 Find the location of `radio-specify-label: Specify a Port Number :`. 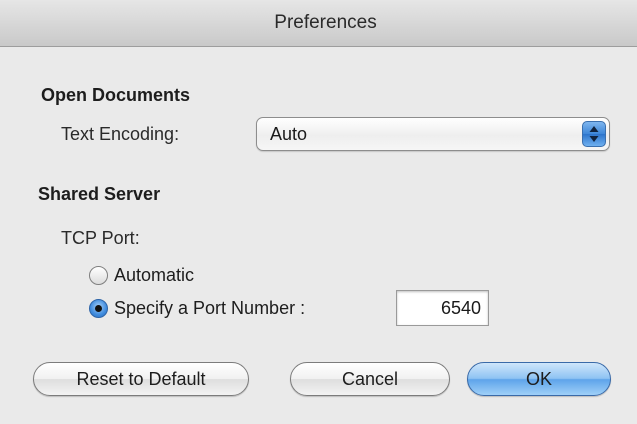

radio-specify-label: Specify a Port Number : is located at coordinates (209, 308).